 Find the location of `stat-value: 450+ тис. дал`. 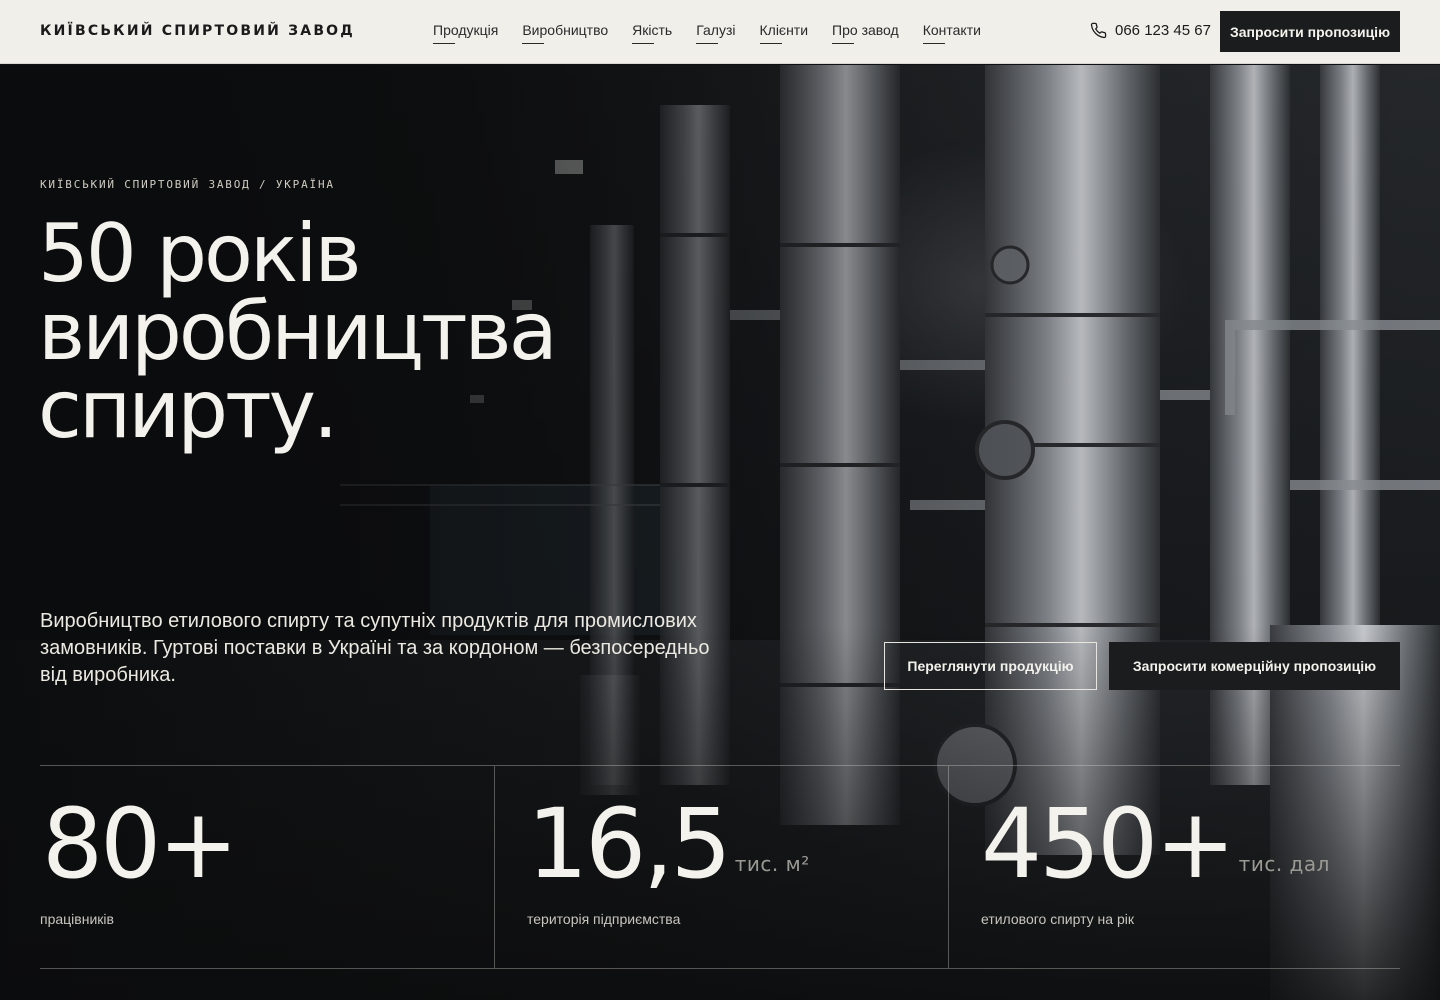

stat-value: 450+ тис. дал is located at coordinates (1155, 844).